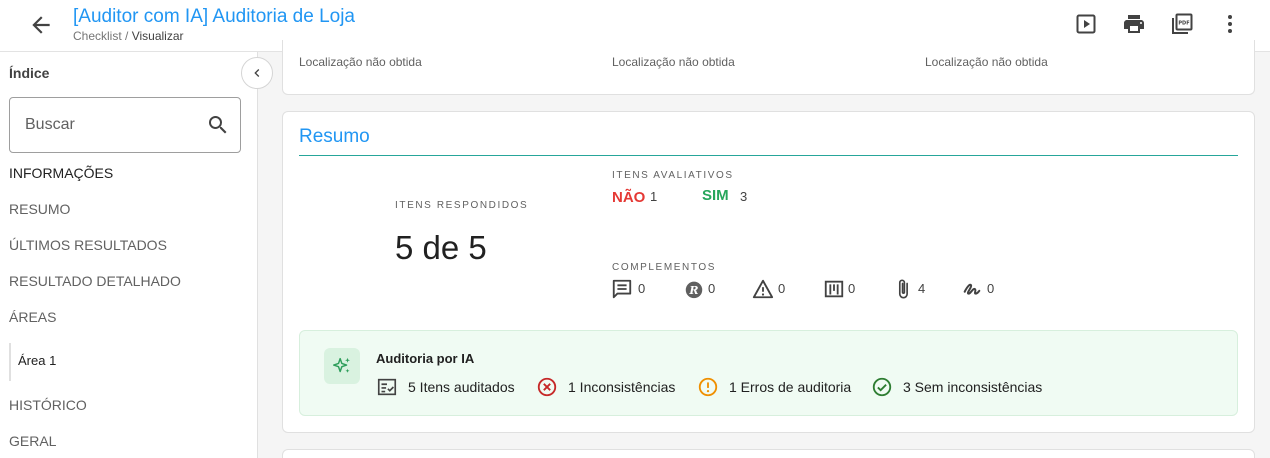 This screenshot has width=1270, height=458. What do you see at coordinates (334, 136) in the screenshot?
I see `section-title-resumo: Resumo` at bounding box center [334, 136].